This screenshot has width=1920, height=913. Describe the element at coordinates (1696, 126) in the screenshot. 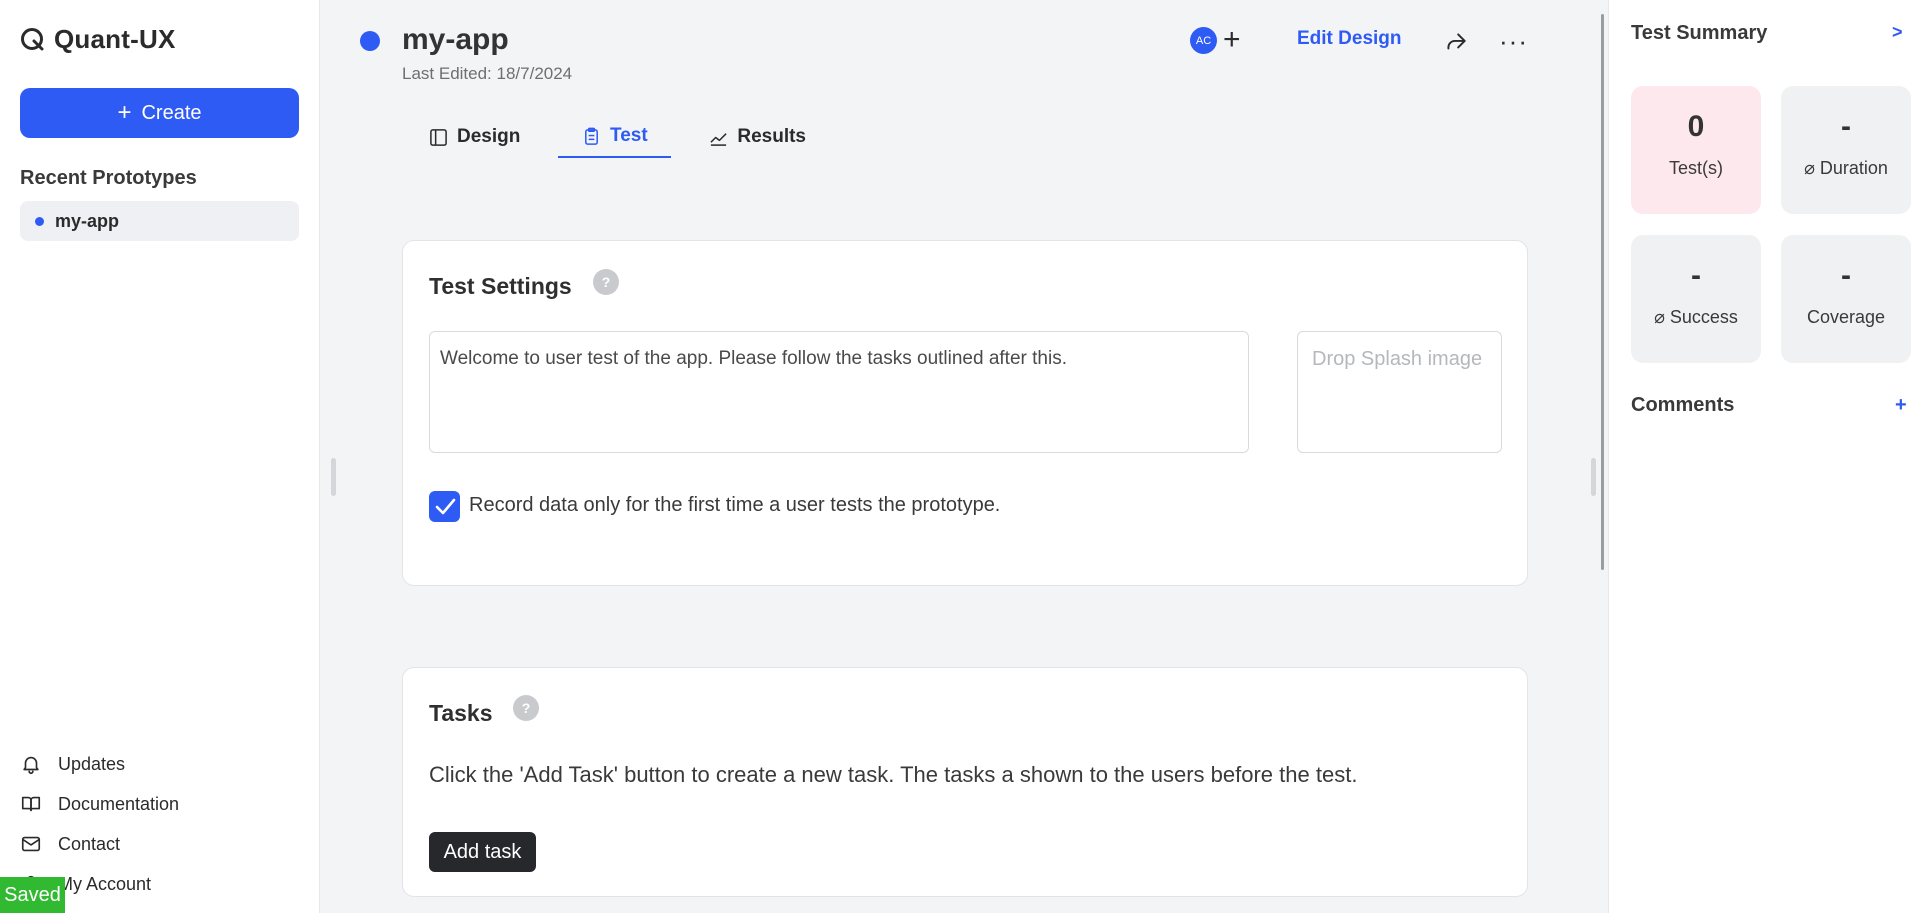

I see `stat-value: 0` at that location.